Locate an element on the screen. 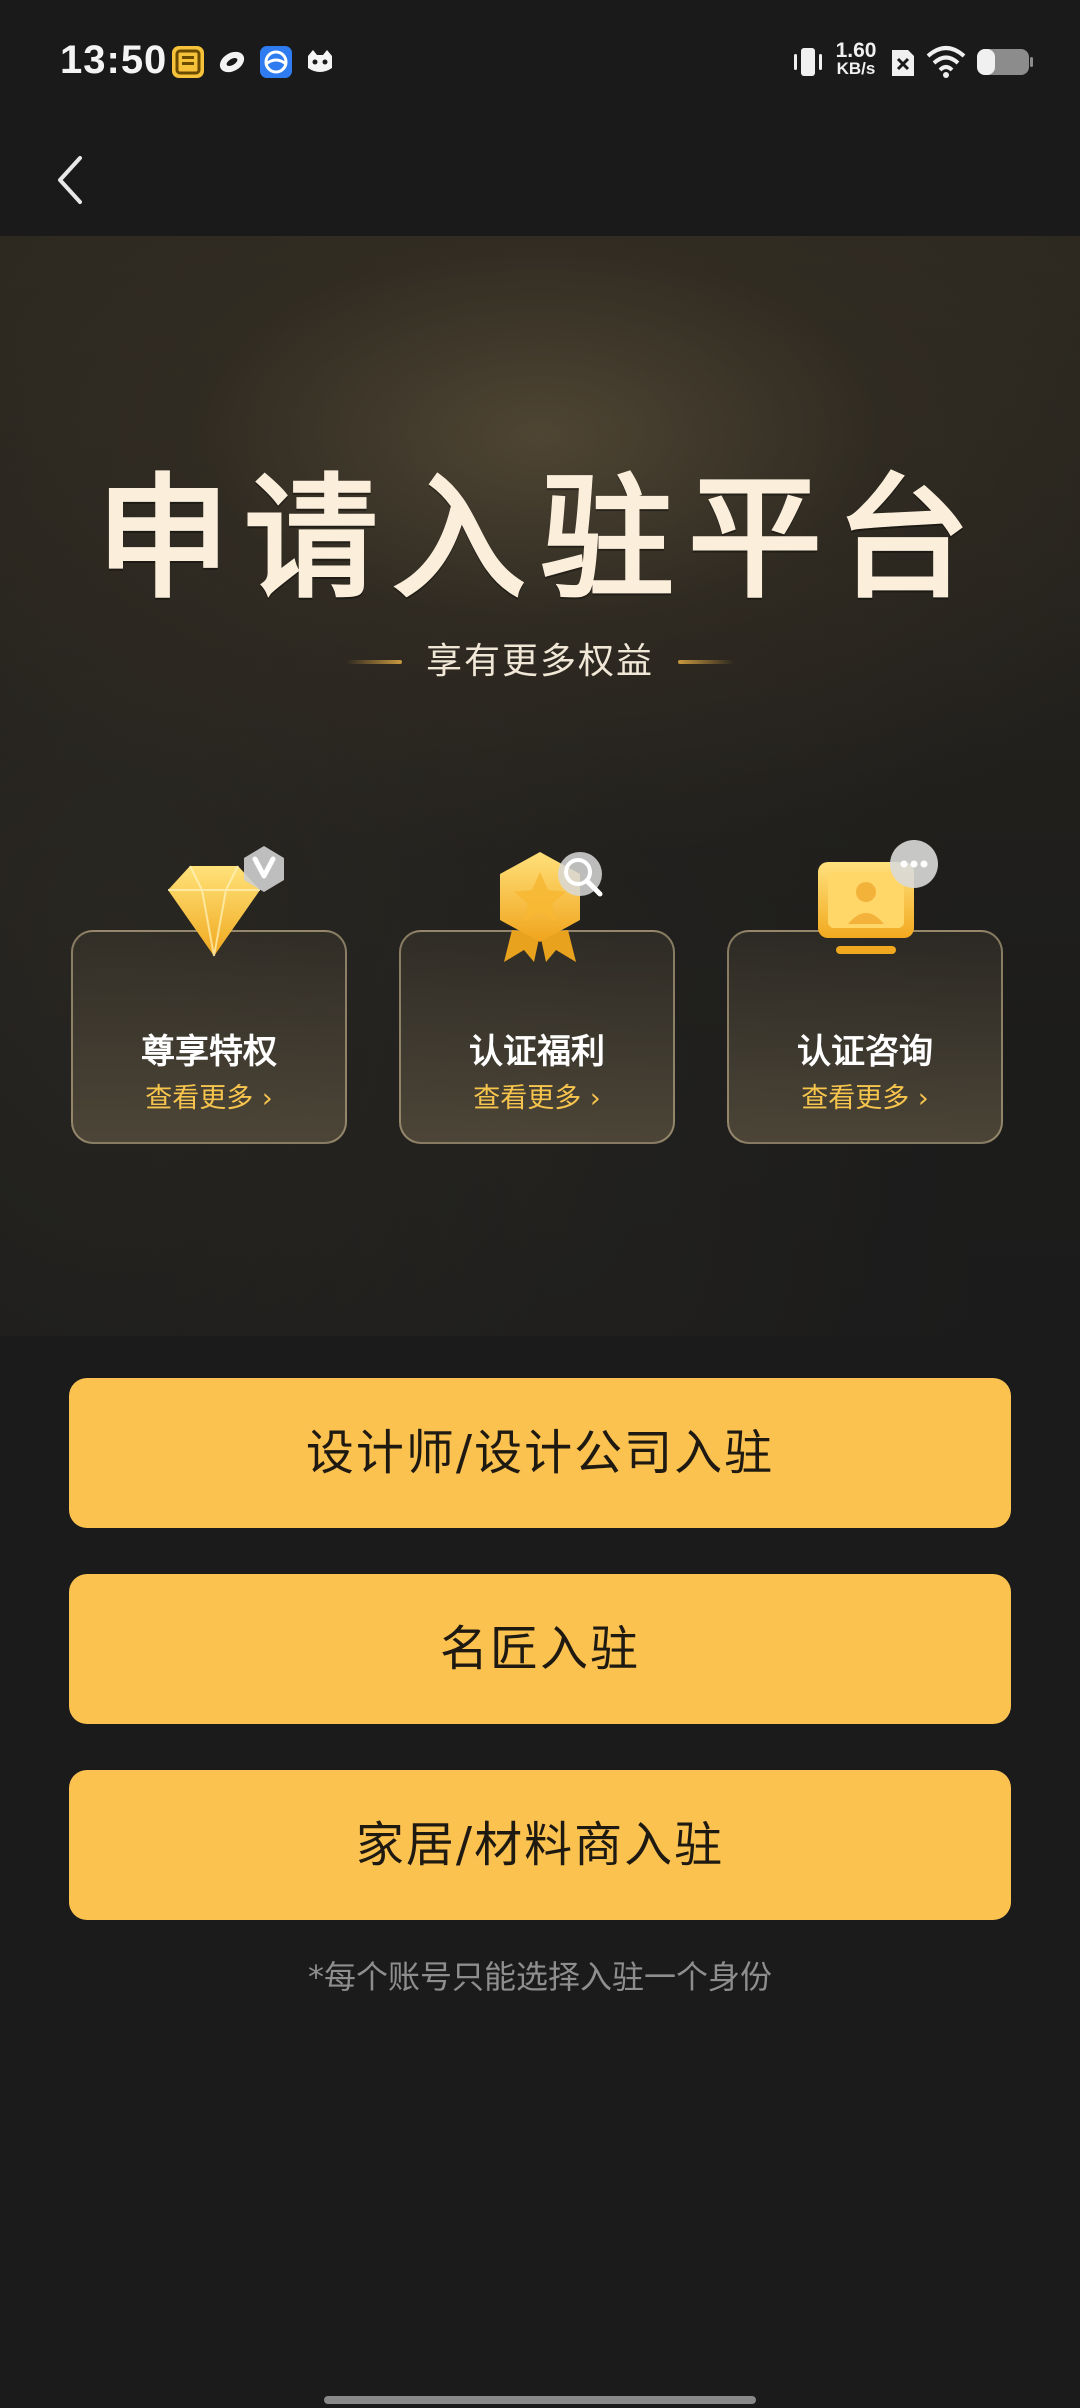  consult-chat-icon is located at coordinates (870, 908).